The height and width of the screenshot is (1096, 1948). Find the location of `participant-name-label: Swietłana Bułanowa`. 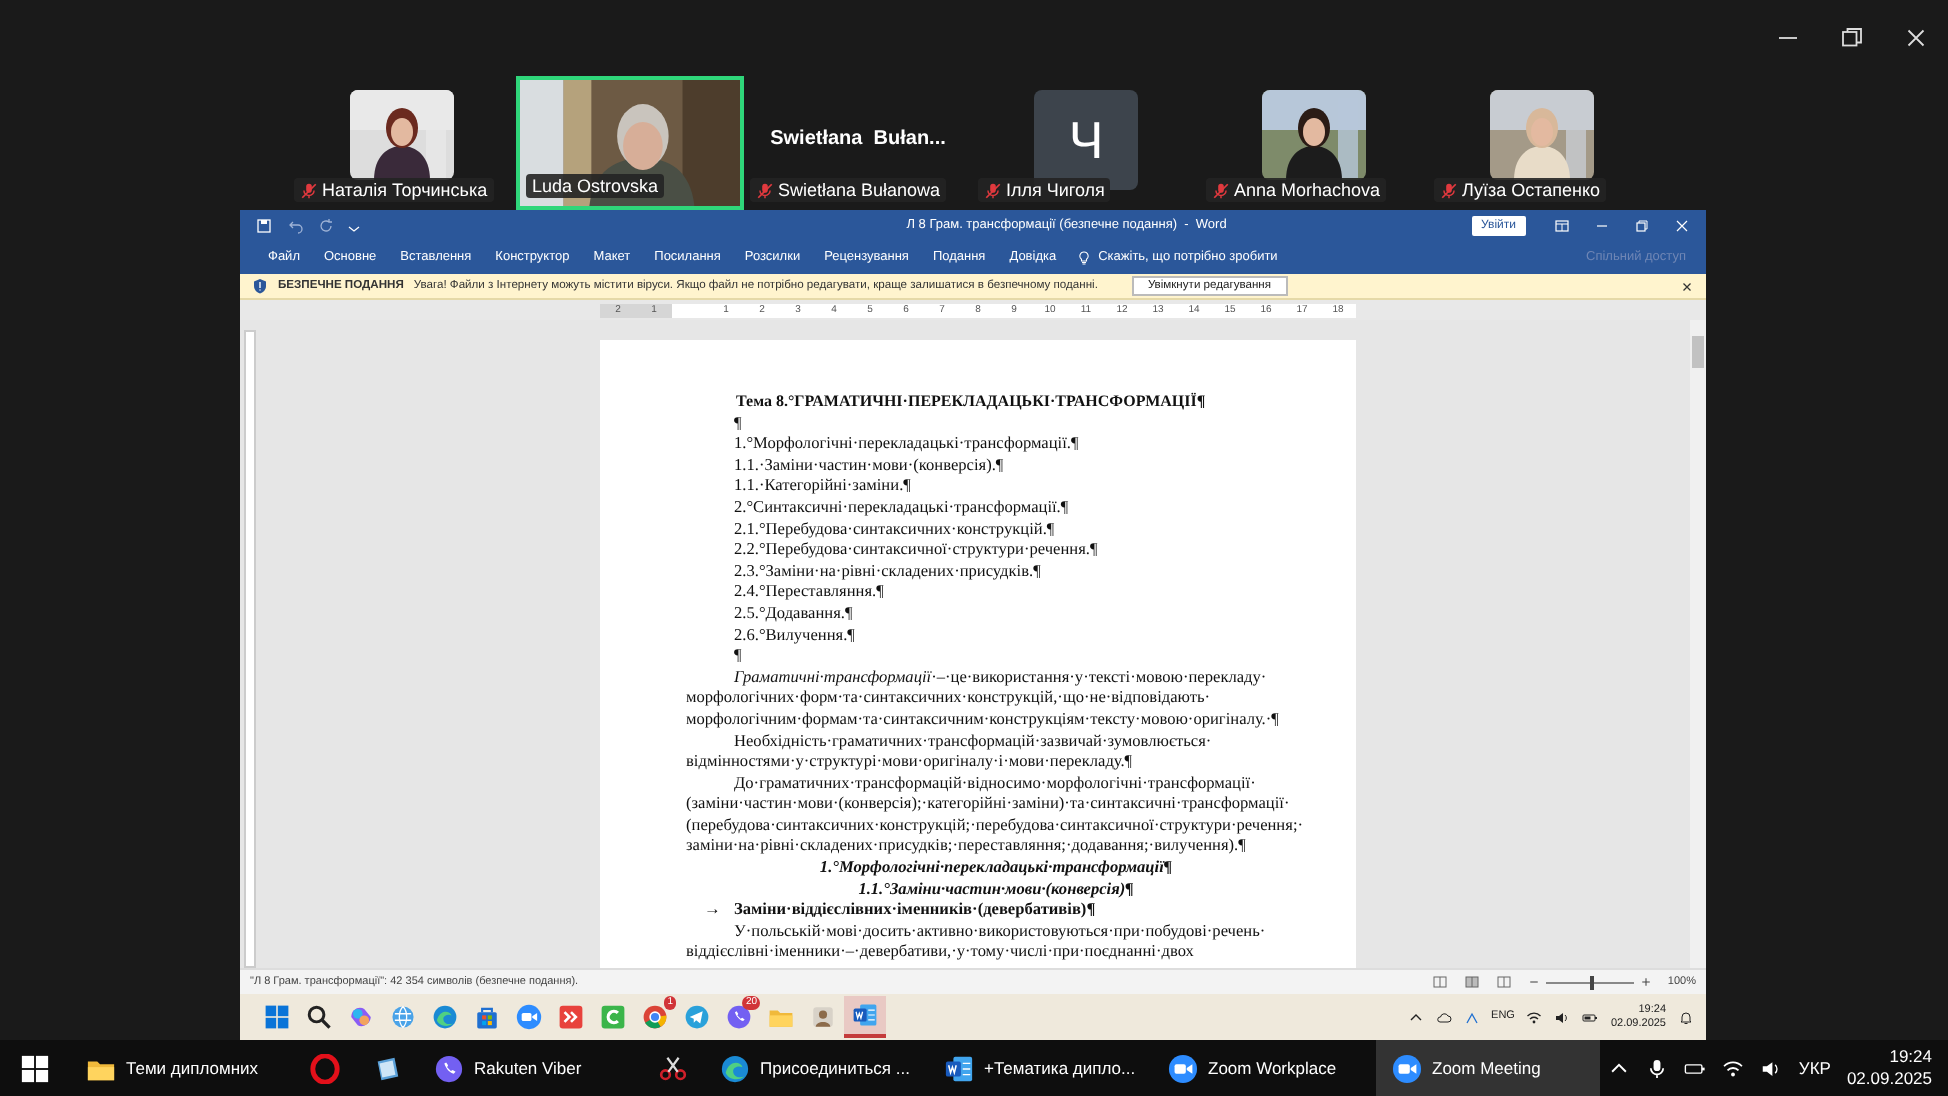

participant-name-label: Swietłana Bułanowa is located at coordinates (848, 190).